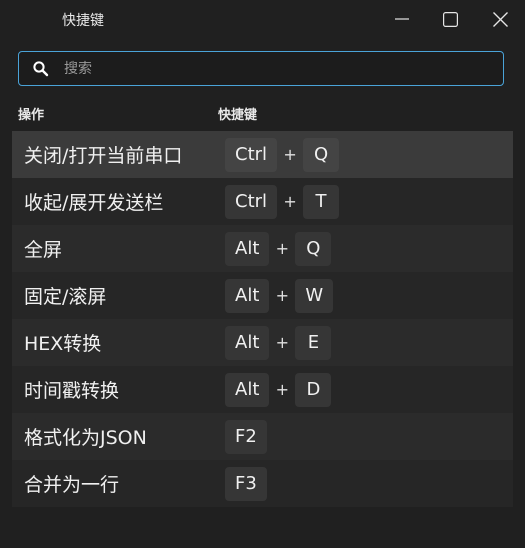 Image resolution: width=525 pixels, height=548 pixels. I want to click on shortcut-keys: Alt + W, so click(279, 295).